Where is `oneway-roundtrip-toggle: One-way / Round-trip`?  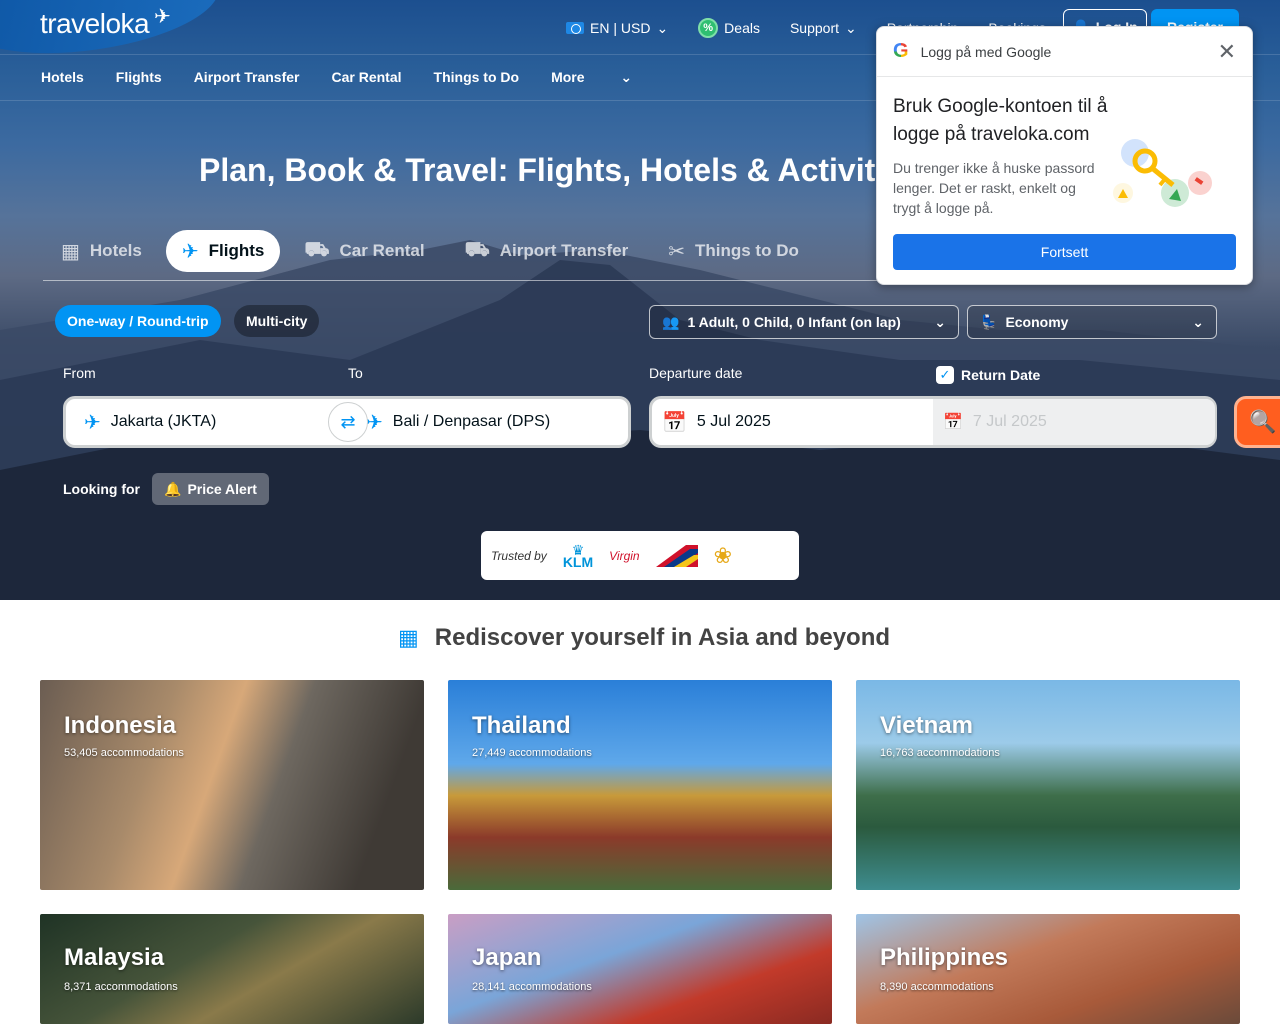 oneway-roundtrip-toggle: One-way / Round-trip is located at coordinates (138, 321).